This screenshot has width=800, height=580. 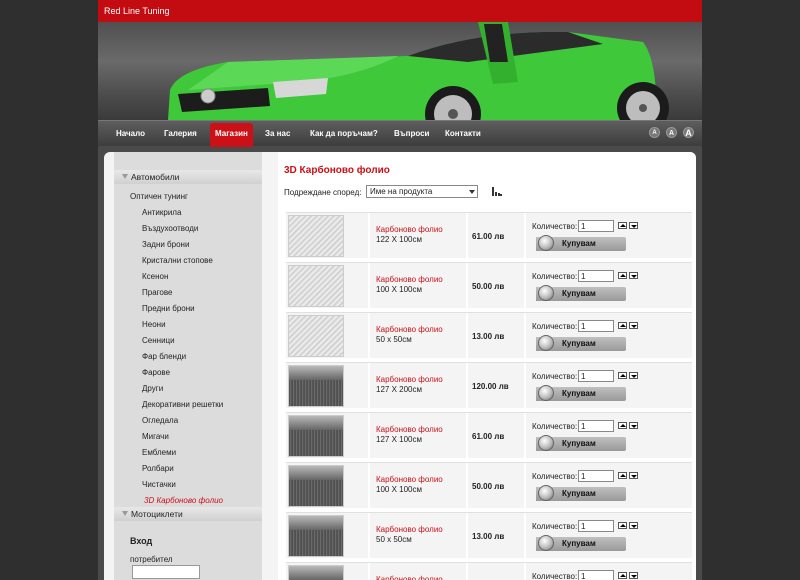 What do you see at coordinates (216, 244) in the screenshot?
I see `sidebar-item: Задни брони` at bounding box center [216, 244].